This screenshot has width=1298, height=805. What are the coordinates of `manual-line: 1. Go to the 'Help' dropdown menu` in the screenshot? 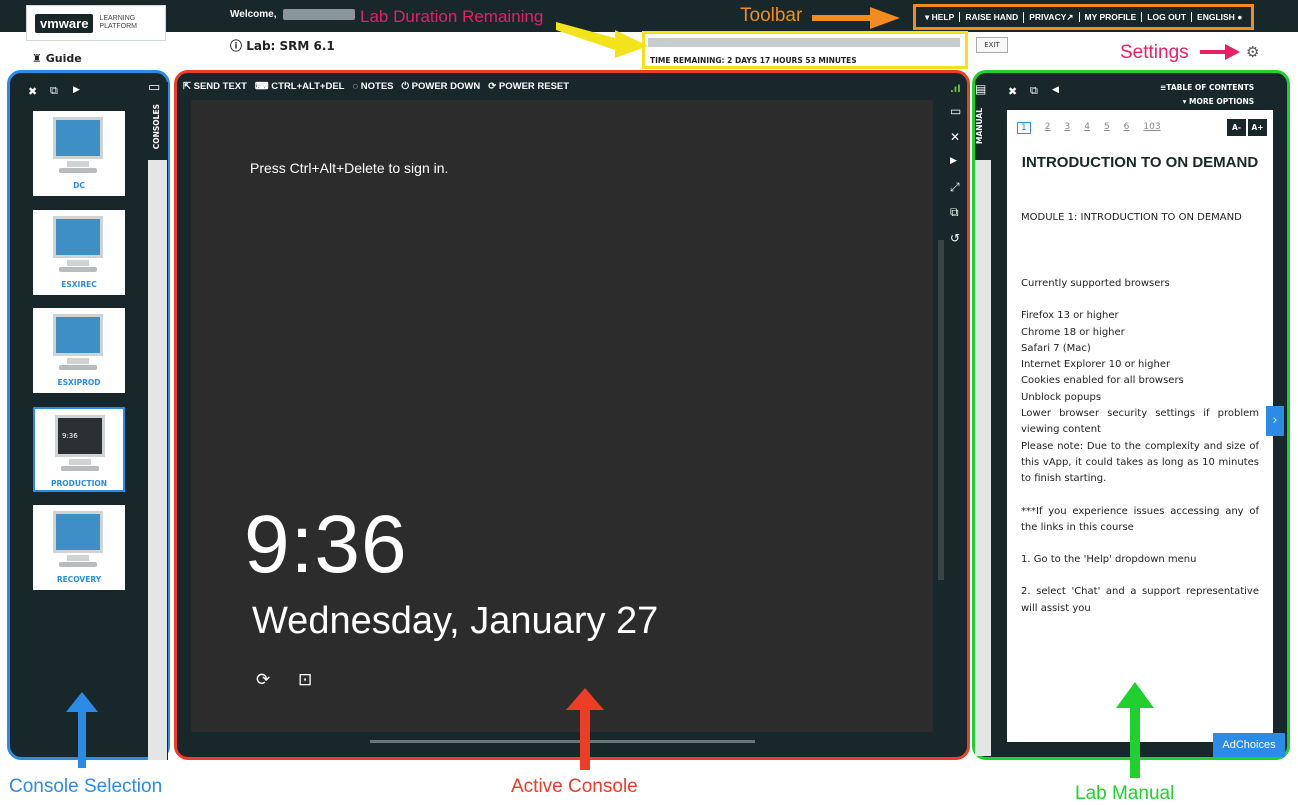 It's located at (1109, 560).